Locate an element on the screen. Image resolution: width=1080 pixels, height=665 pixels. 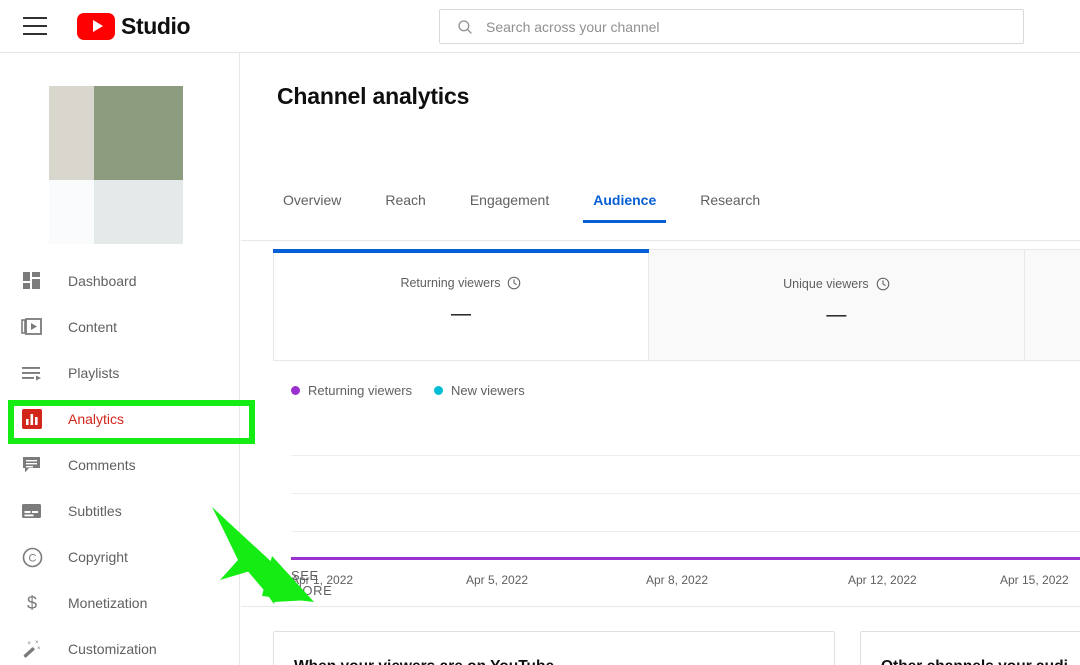
chart-series-line-returning is located at coordinates (685, 558).